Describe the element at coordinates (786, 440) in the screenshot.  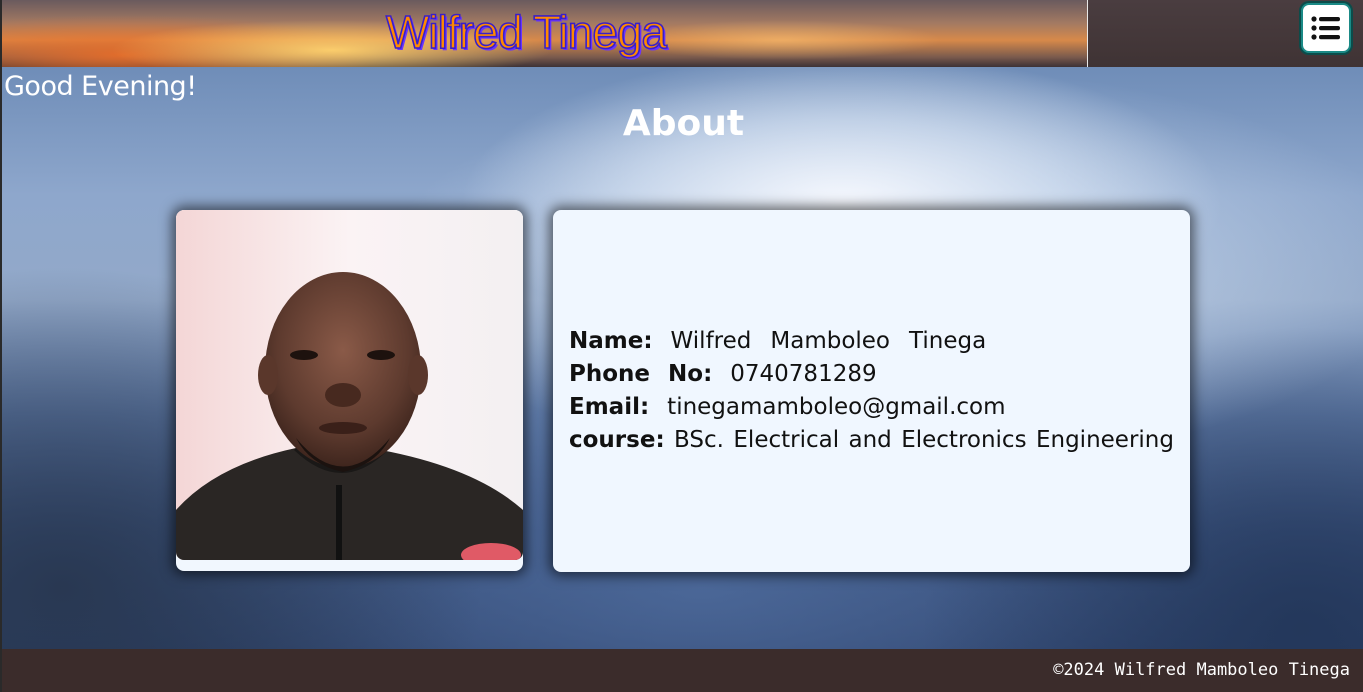
I see `course-word: Electrical` at that location.